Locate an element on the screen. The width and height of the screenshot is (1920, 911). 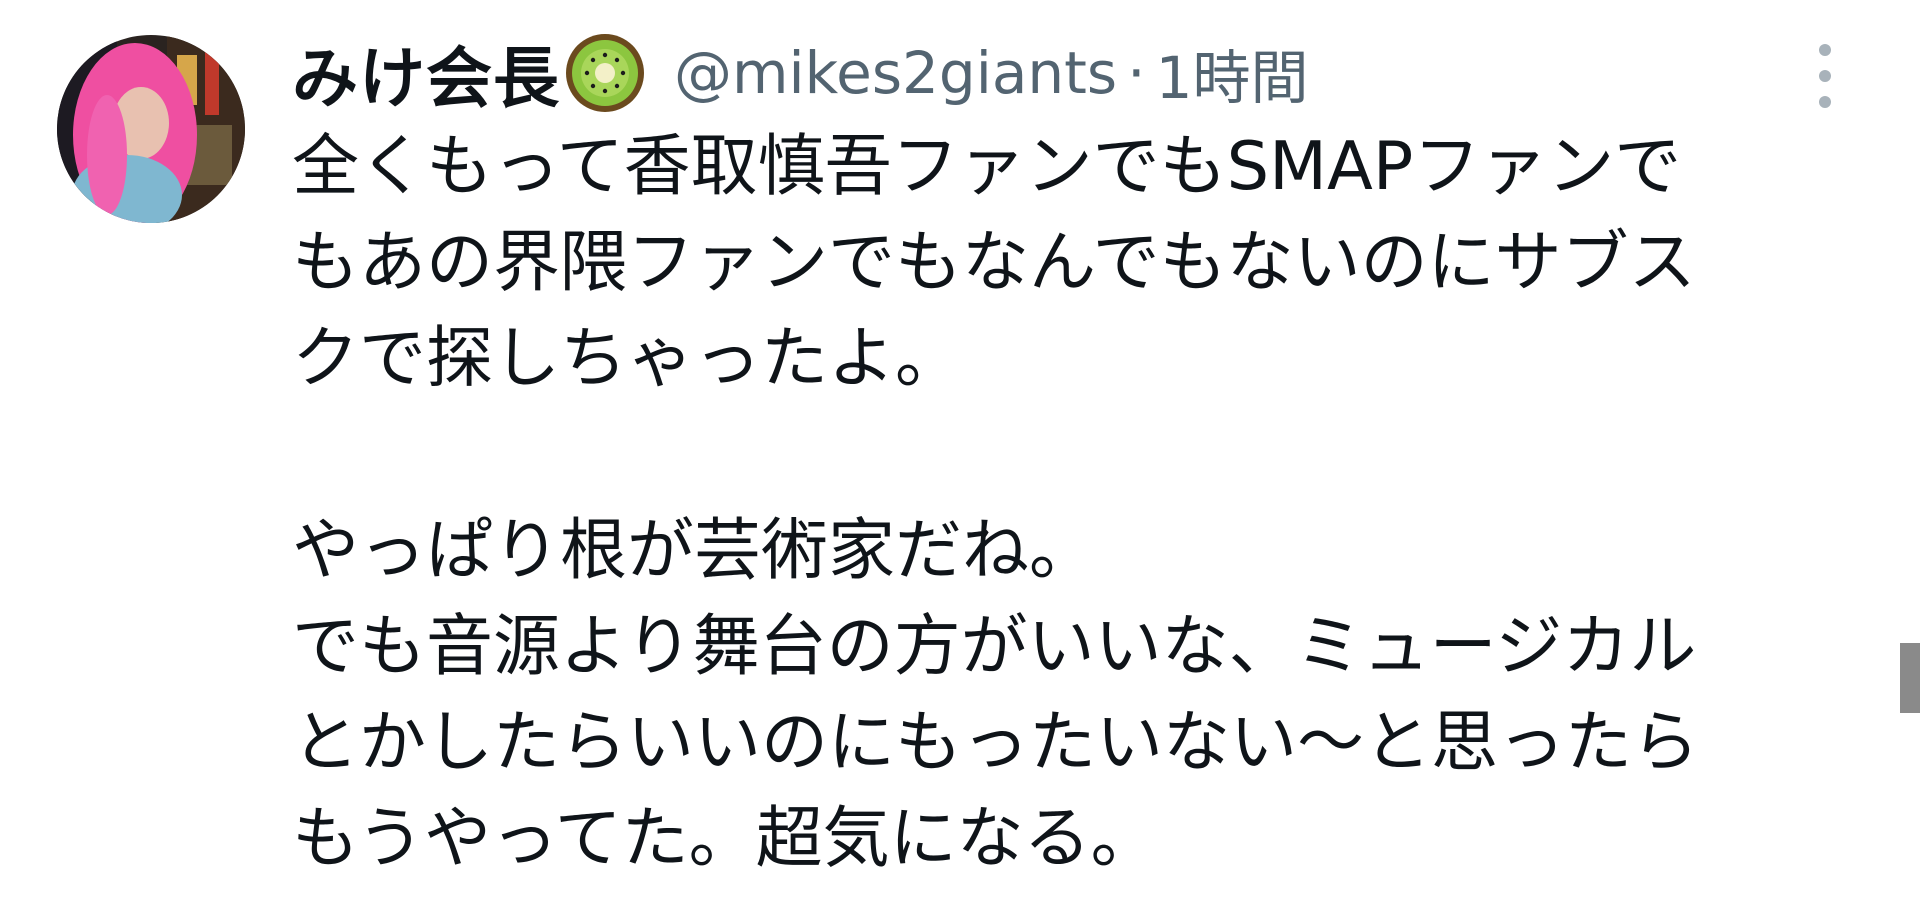
avatar-image is located at coordinates (151, 129).